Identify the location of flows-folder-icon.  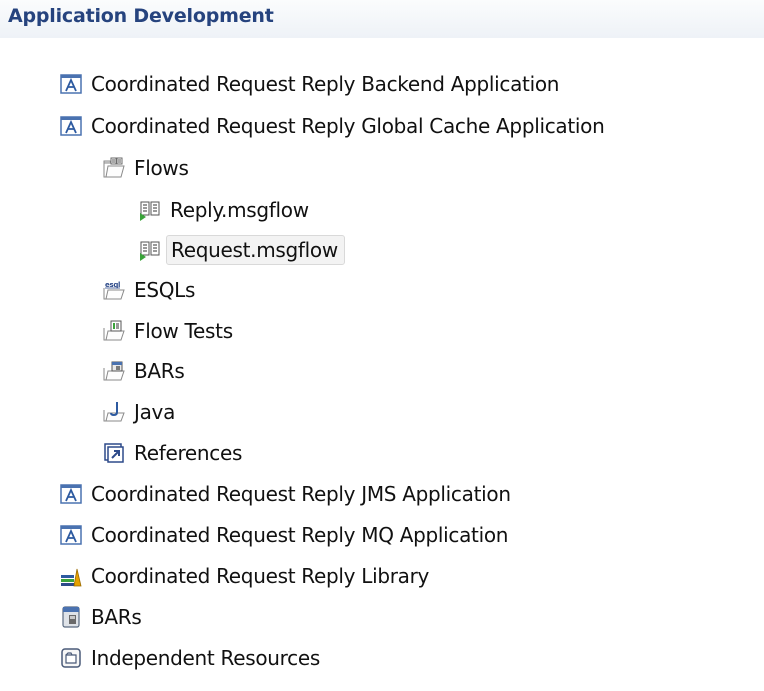
(114, 168).